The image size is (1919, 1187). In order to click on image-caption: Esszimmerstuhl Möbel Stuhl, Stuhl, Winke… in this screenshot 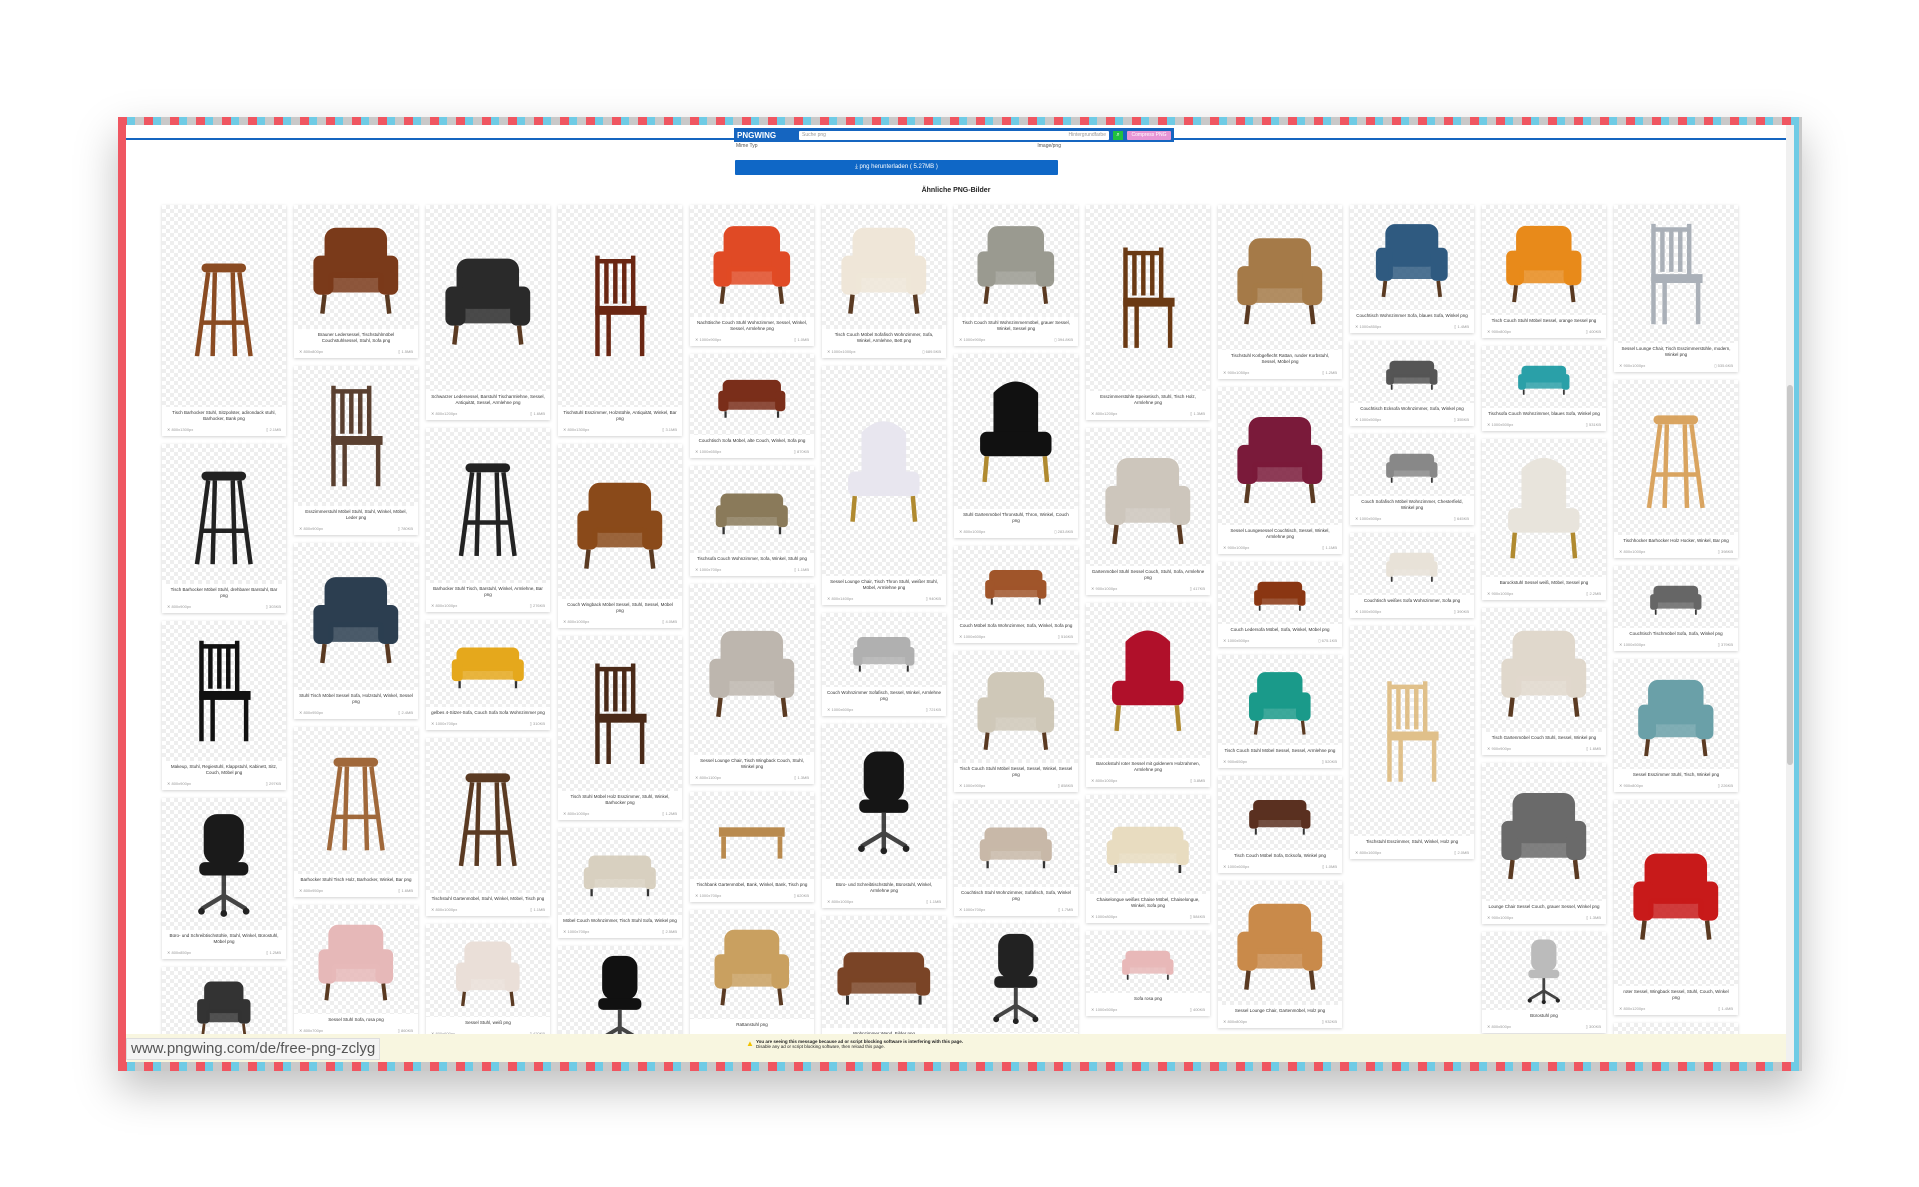, I will do `click(356, 515)`.